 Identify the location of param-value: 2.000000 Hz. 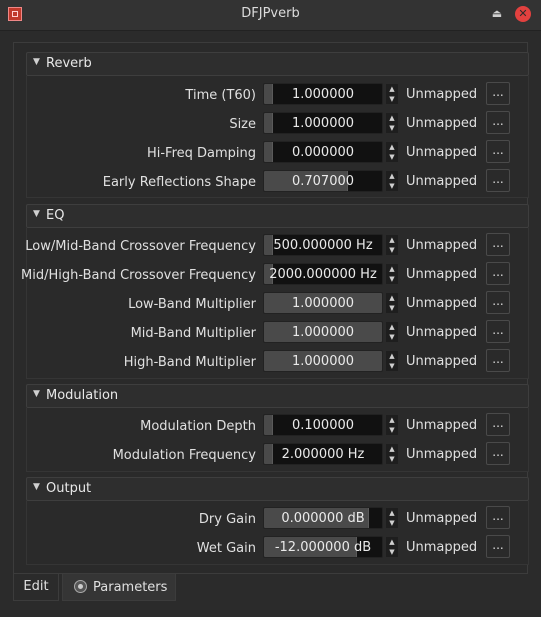
(323, 454).